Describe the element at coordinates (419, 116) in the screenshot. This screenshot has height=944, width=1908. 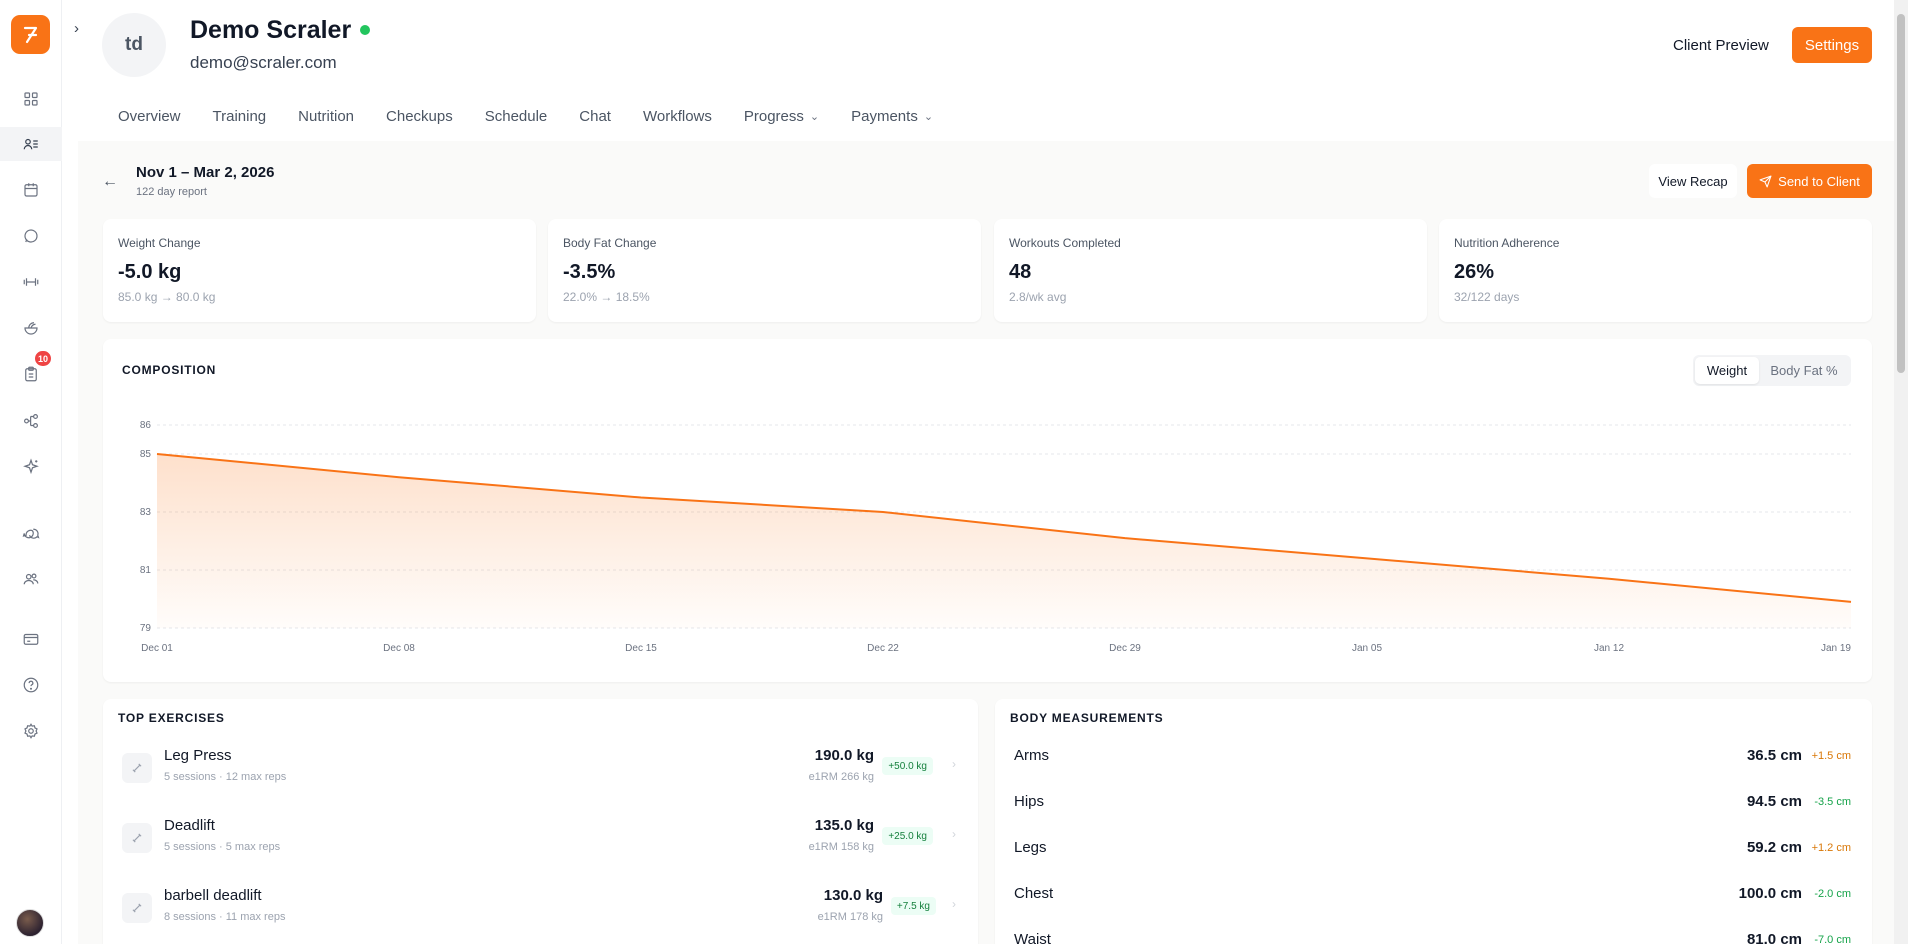
I see `tab-checkups: Checkups` at that location.